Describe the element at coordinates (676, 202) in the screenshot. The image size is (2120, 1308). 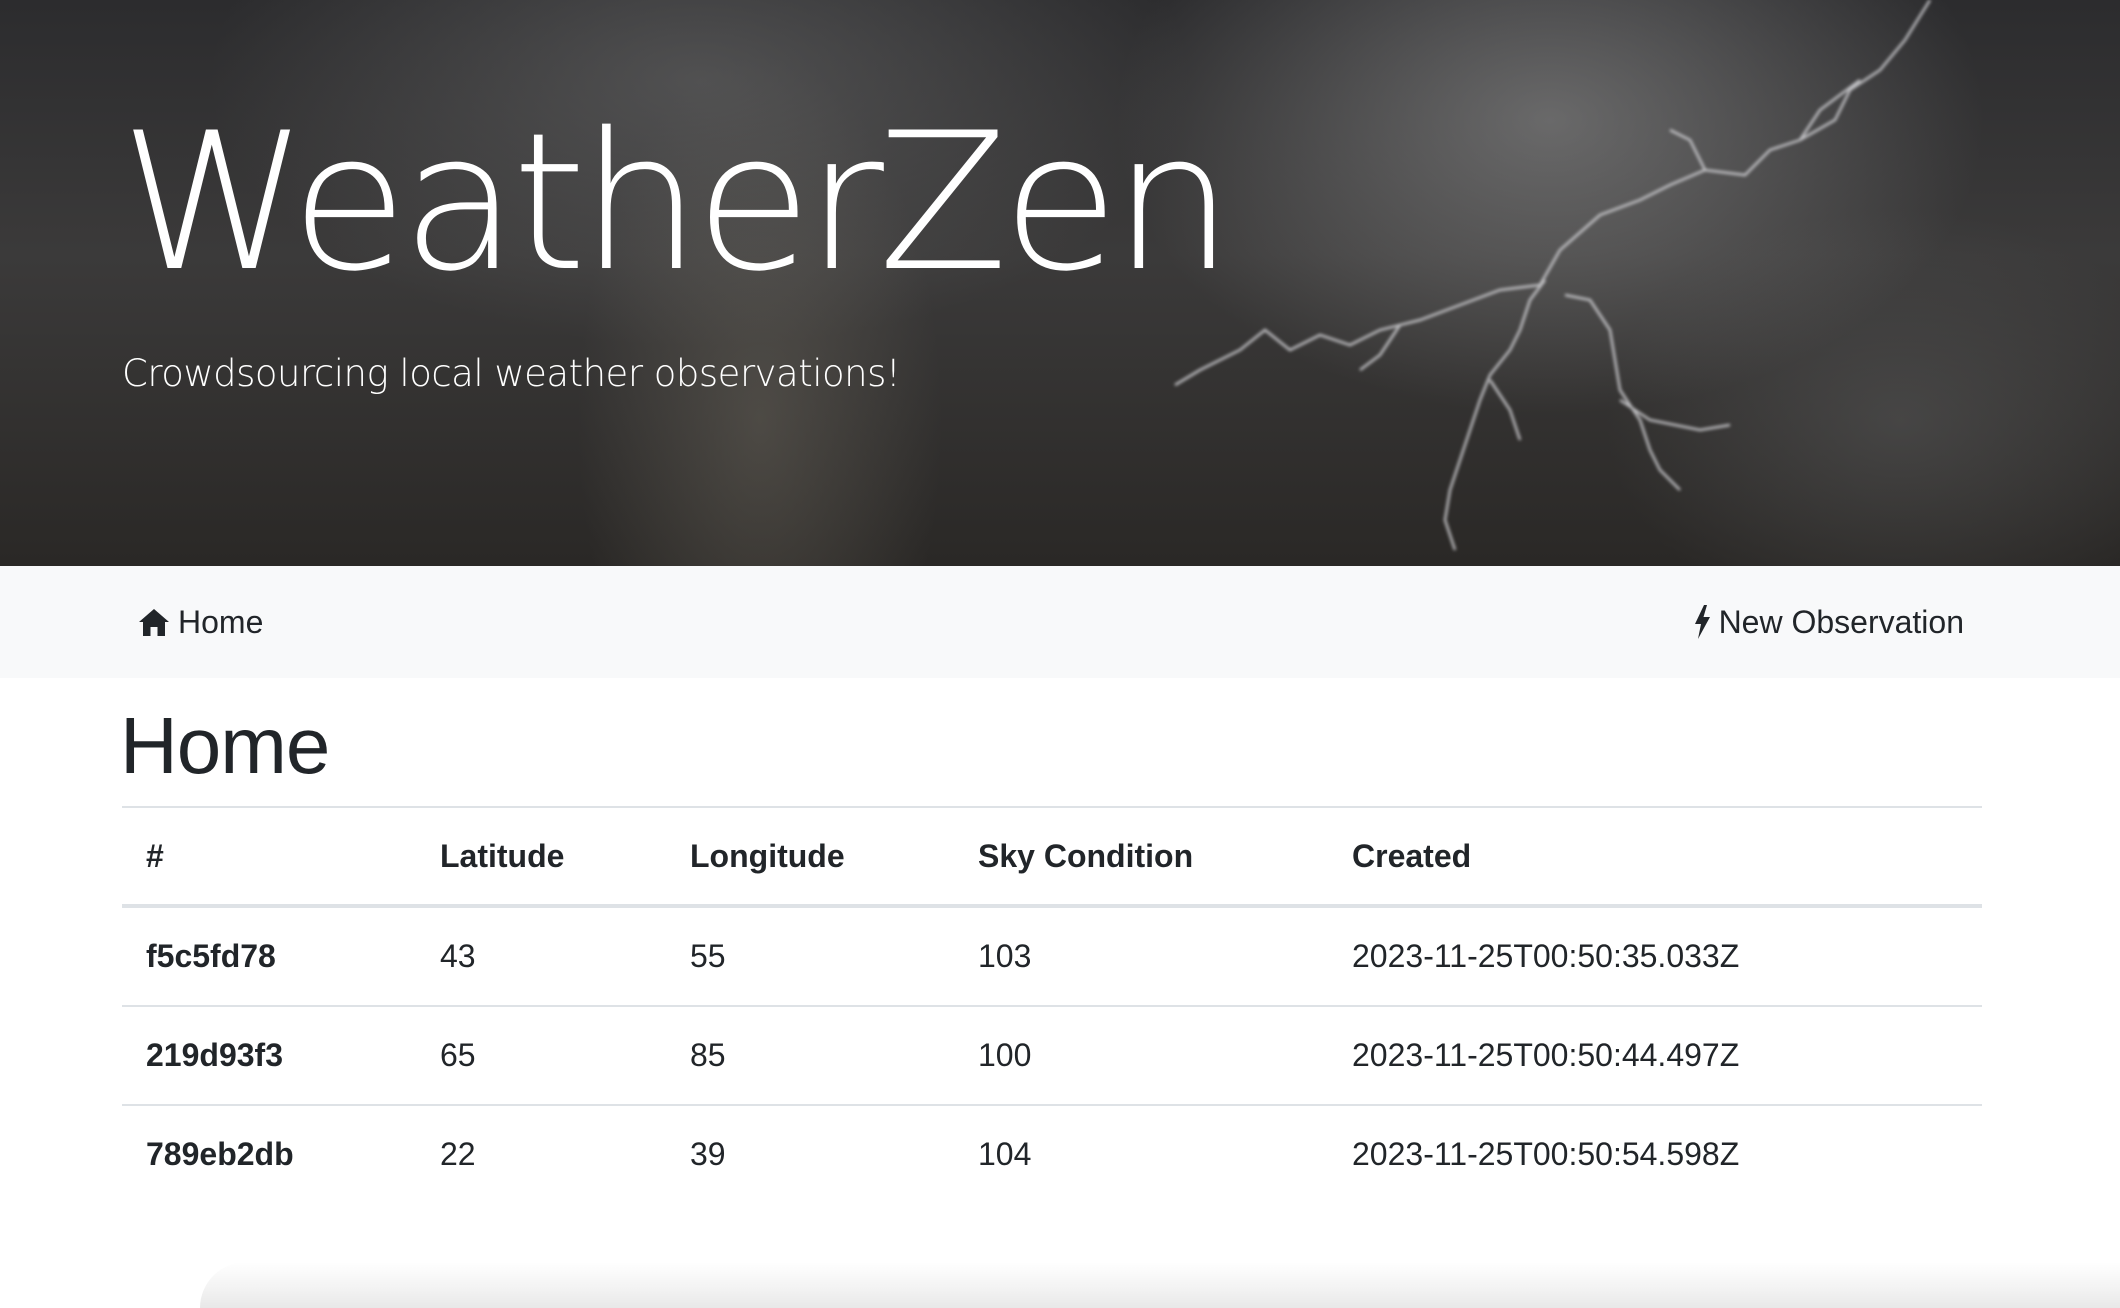
I see `site-title: WeatherZen` at that location.